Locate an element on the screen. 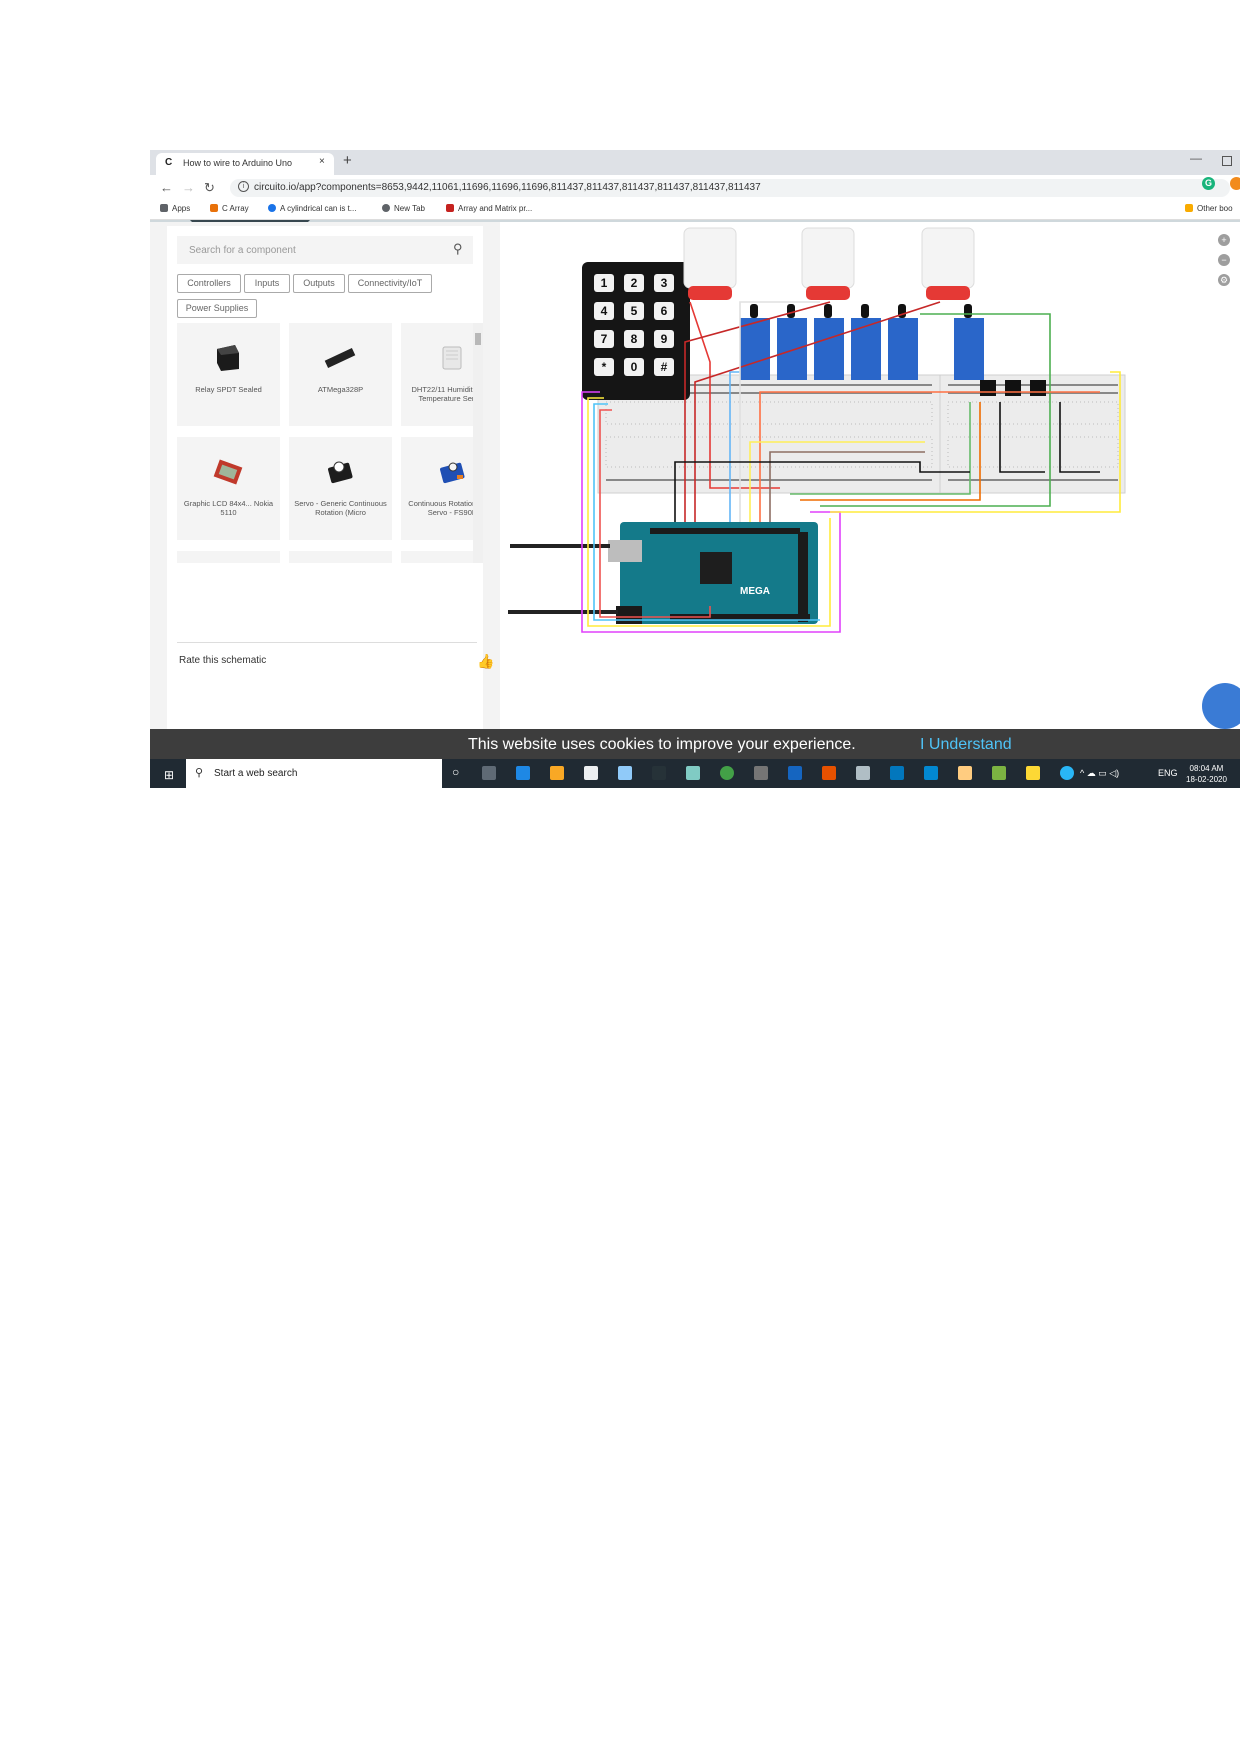 The height and width of the screenshot is (1754, 1240). chip-icon is located at coordinates (340, 358).